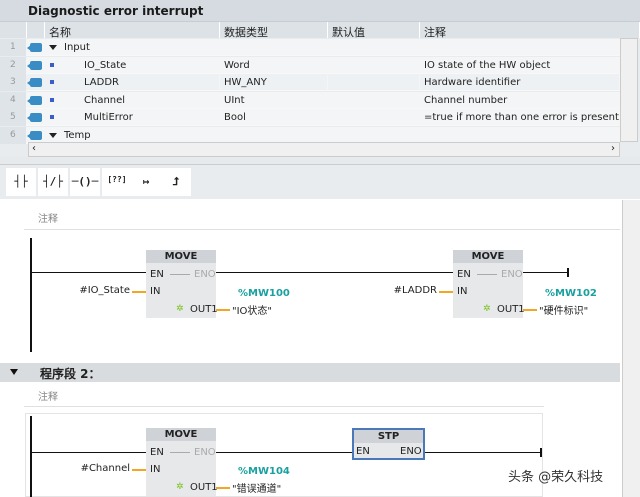 Image resolution: width=640 pixels, height=497 pixels. Describe the element at coordinates (324, 149) in the screenshot. I see `table-horizontal-scrollbar: ‹ ›` at that location.